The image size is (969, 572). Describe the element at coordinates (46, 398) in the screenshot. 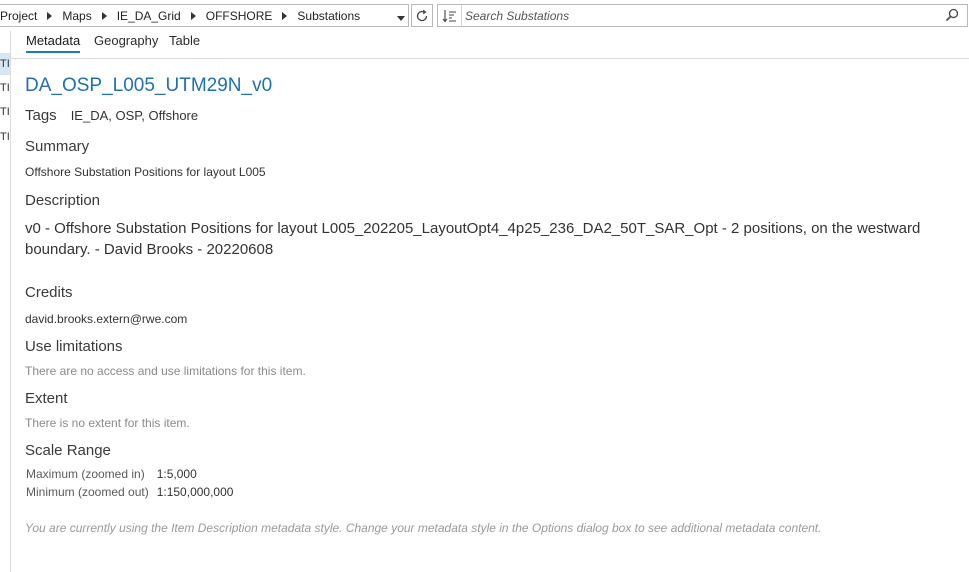

I see `extent-heading: Extent` at that location.